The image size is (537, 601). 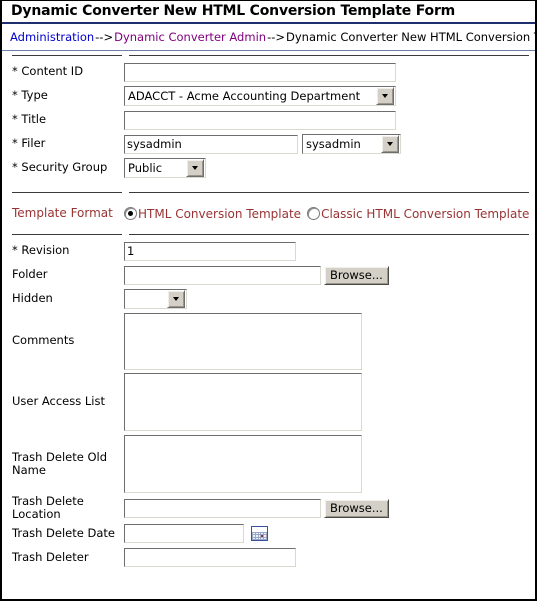 I want to click on field-row-trash-delete-date: Trash Delete Date, so click(x=268, y=533).